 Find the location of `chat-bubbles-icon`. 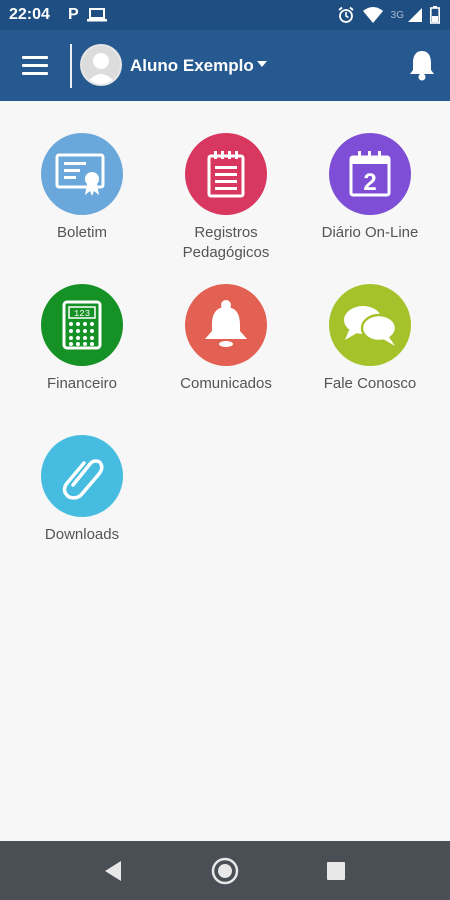

chat-bubbles-icon is located at coordinates (371, 326).